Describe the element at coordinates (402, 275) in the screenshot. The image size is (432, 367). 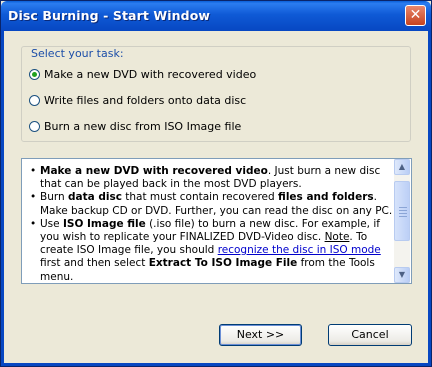
I see `scroll-down-arrow-icon: ▼` at that location.